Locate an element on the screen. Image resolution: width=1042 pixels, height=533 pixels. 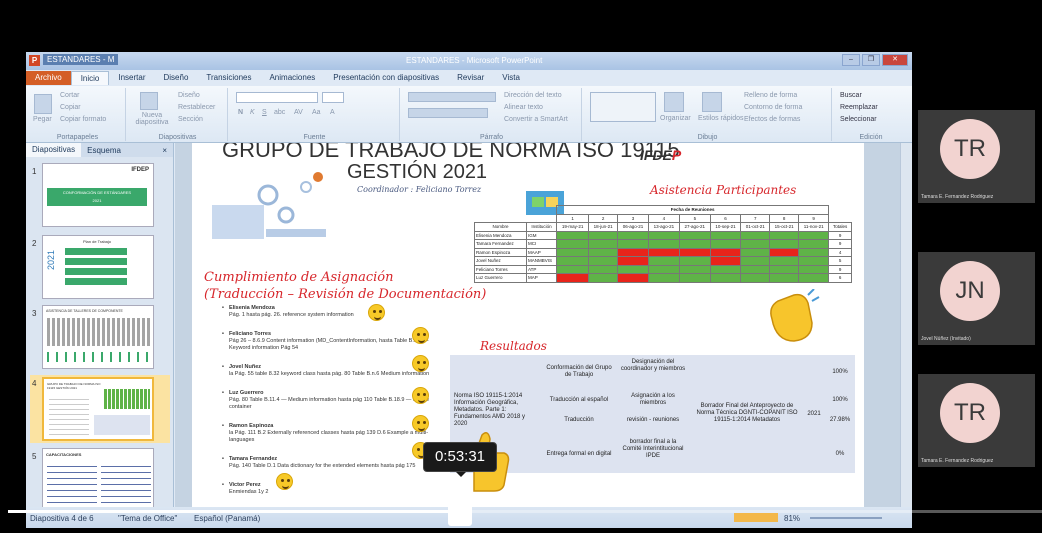
activity-cell: Entrega formal en digital is located at coordinates (579, 454).